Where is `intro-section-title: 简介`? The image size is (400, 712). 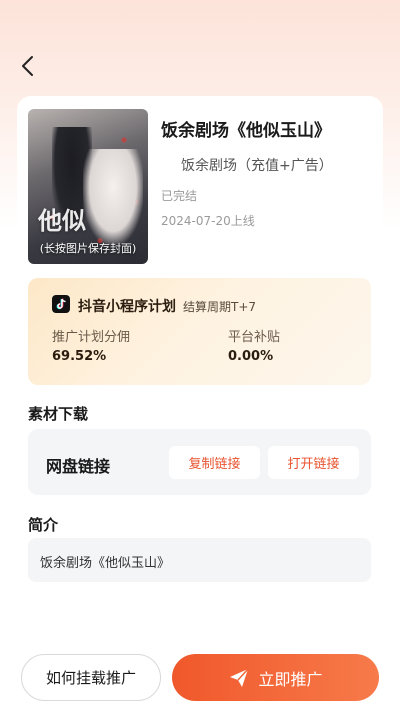
intro-section-title: 简介 is located at coordinates (43, 525).